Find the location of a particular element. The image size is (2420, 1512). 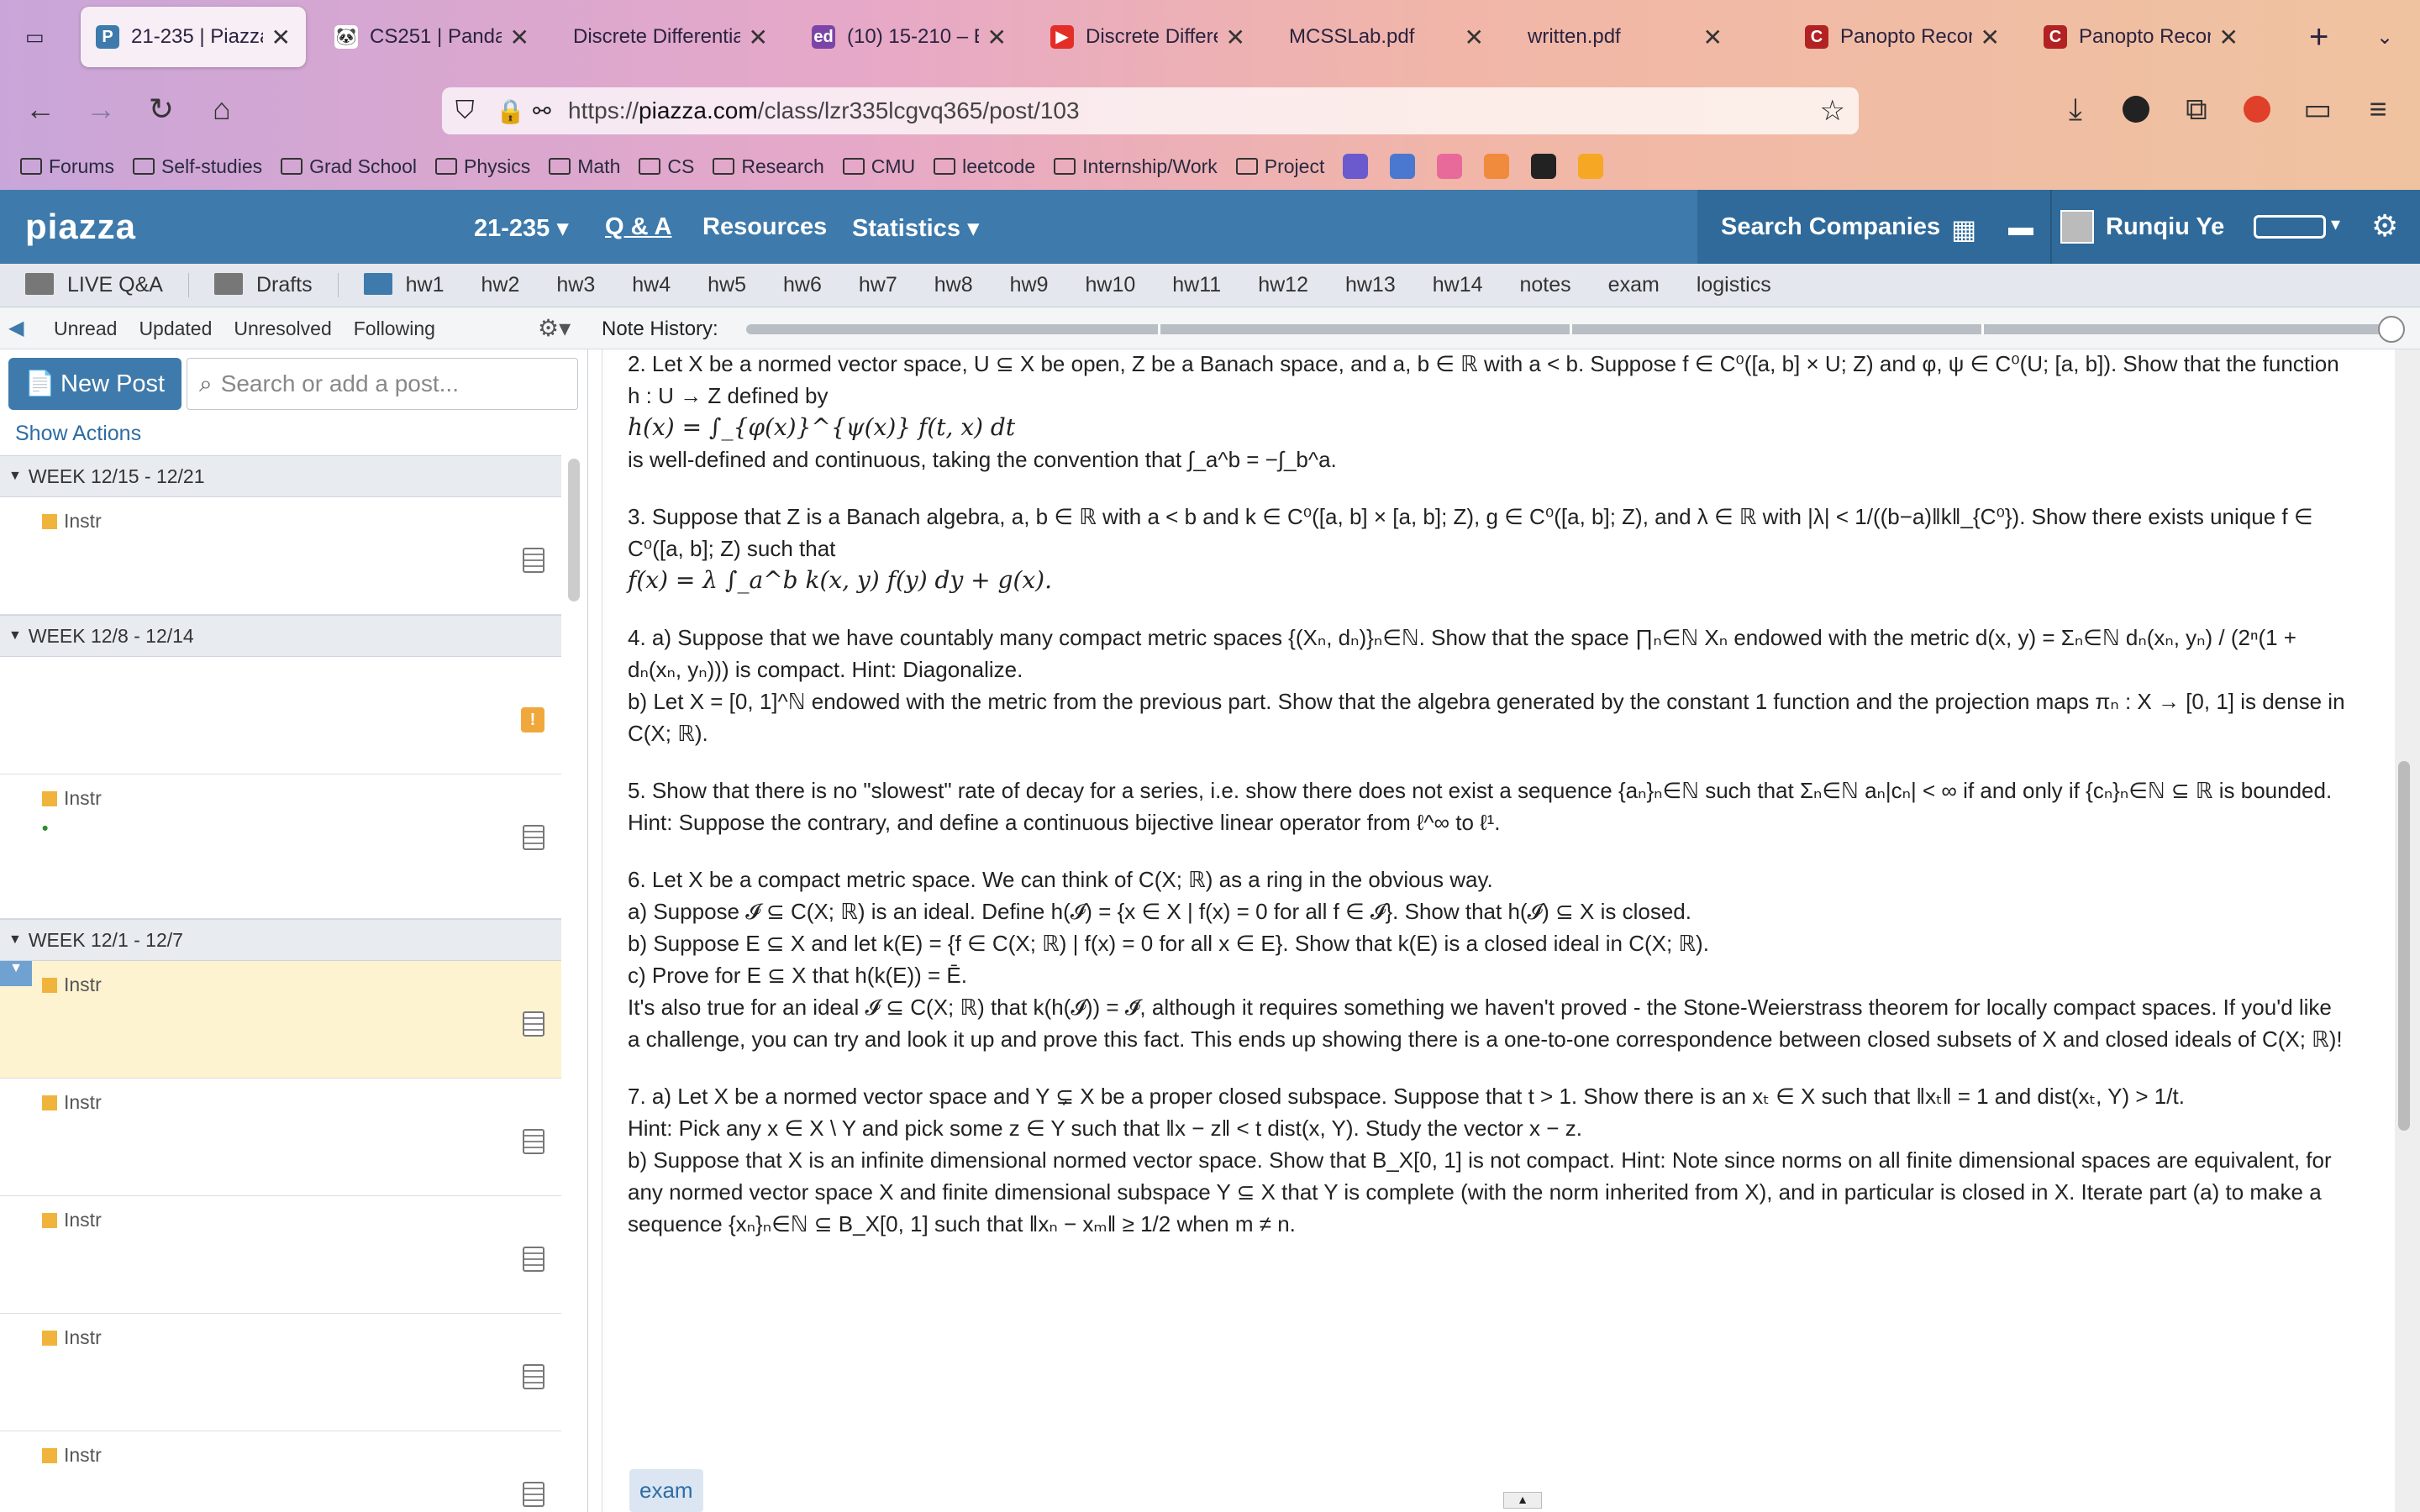

bookmark-folder: CMU is located at coordinates (878, 166).